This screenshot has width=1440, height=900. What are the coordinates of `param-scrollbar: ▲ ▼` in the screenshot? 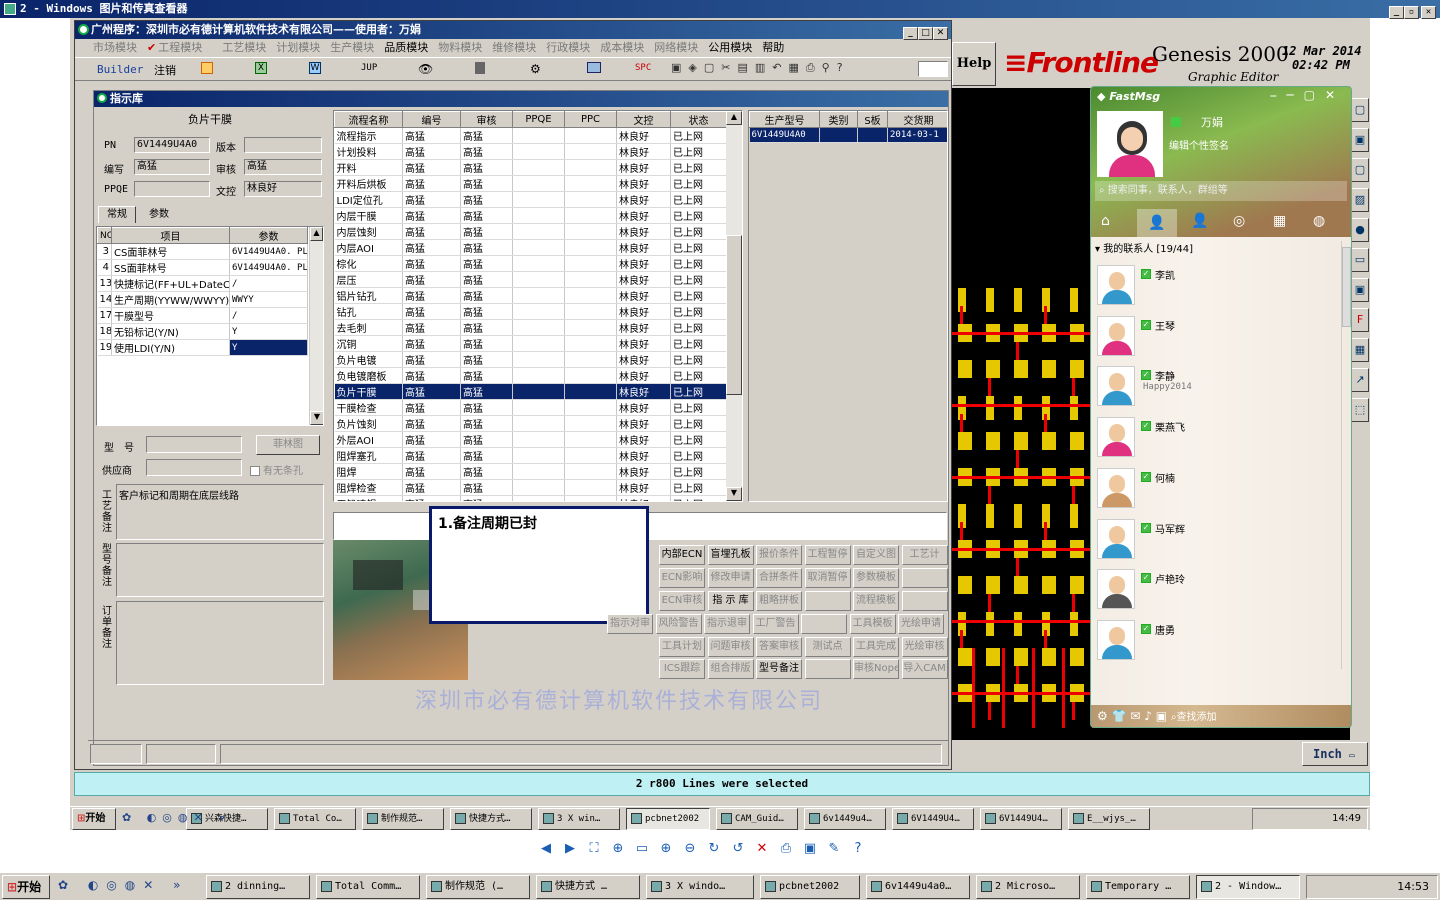 It's located at (316, 326).